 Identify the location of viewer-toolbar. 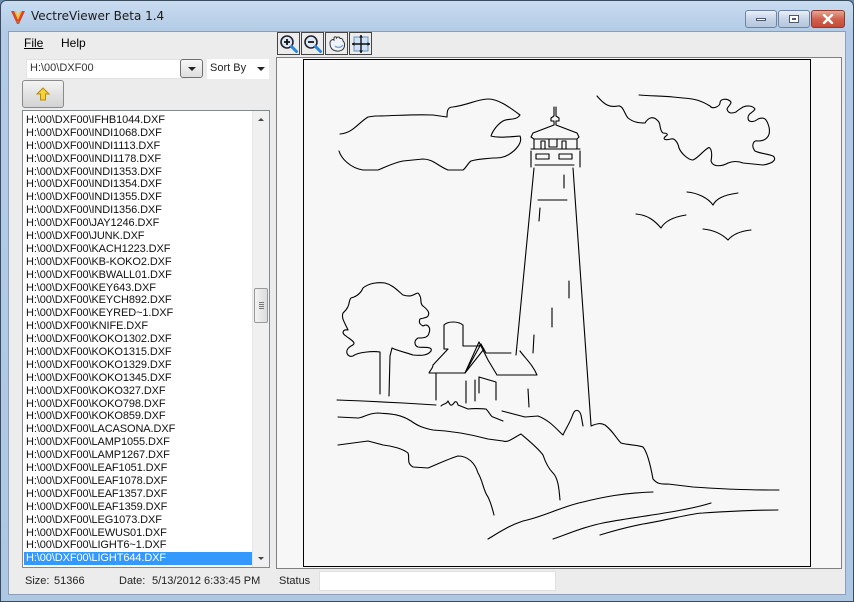
(324, 44).